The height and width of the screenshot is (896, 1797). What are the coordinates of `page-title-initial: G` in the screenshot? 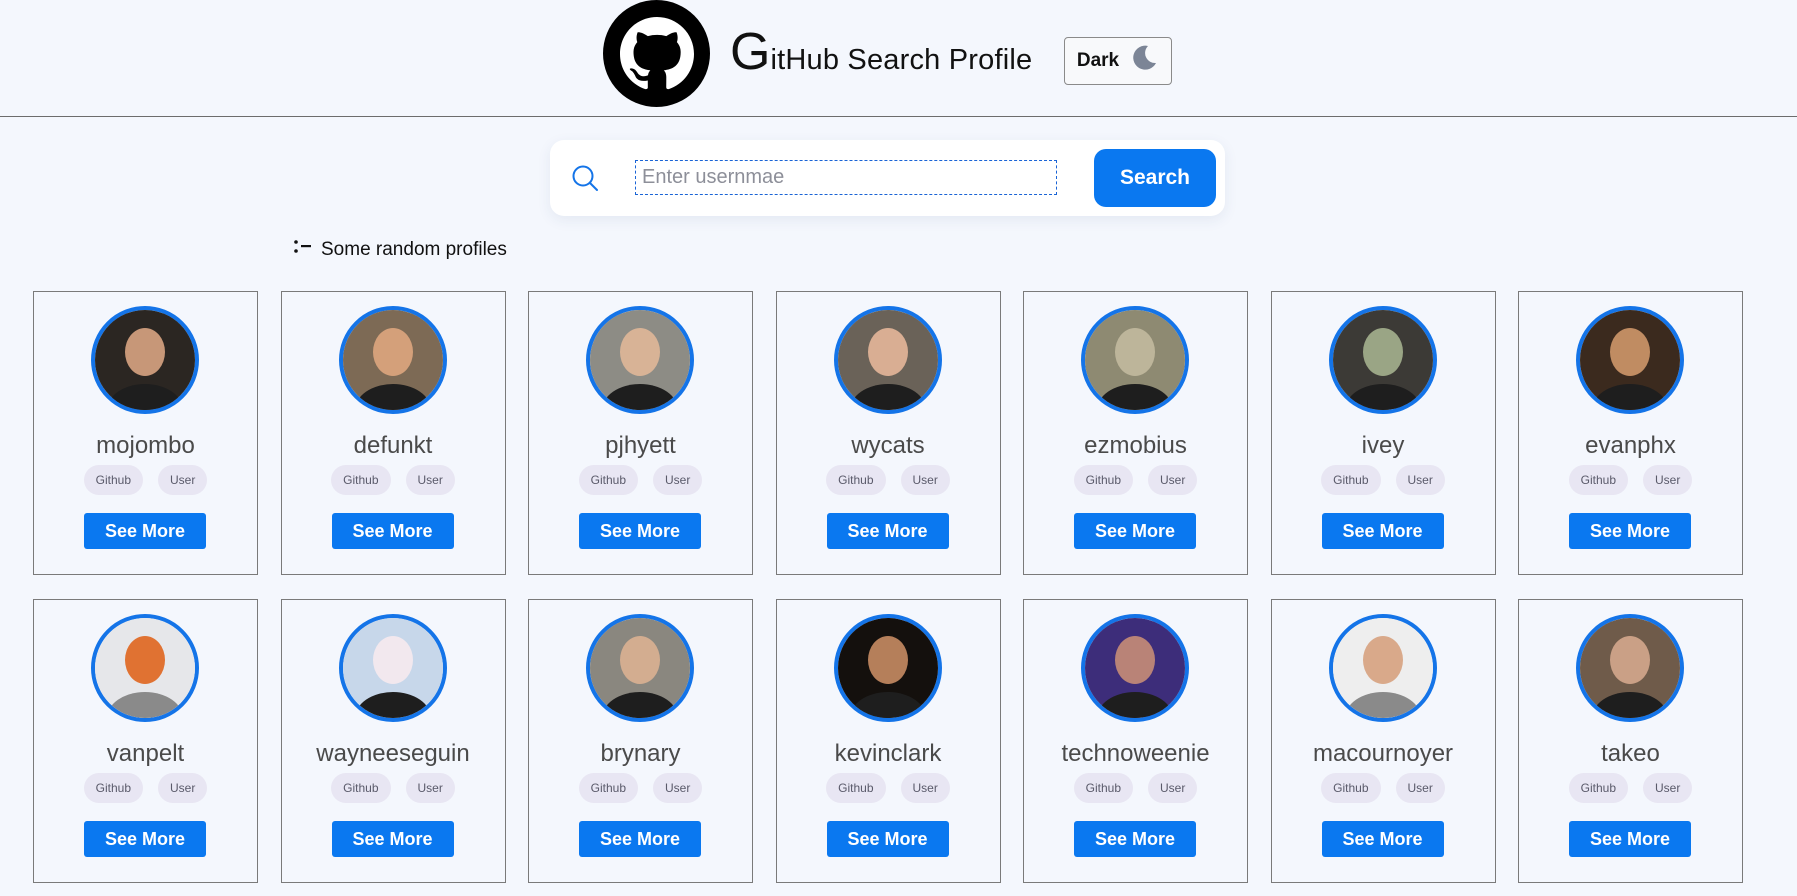 It's located at (750, 52).